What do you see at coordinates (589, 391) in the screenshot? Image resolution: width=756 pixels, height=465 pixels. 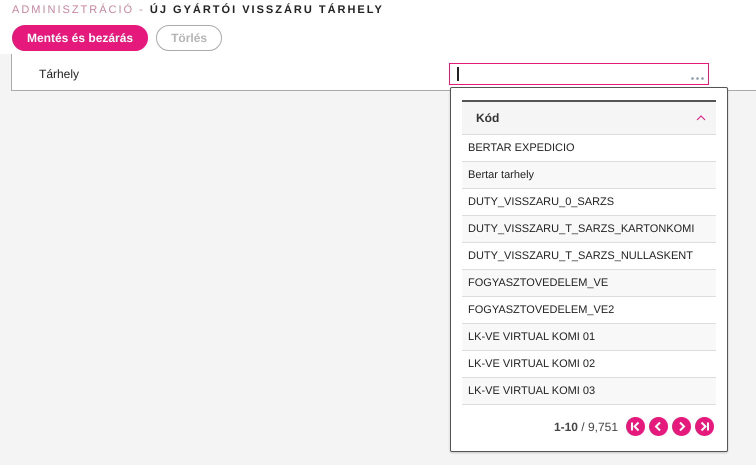 I see `list-row: LK-VE VIRTUAL KOMI 03` at bounding box center [589, 391].